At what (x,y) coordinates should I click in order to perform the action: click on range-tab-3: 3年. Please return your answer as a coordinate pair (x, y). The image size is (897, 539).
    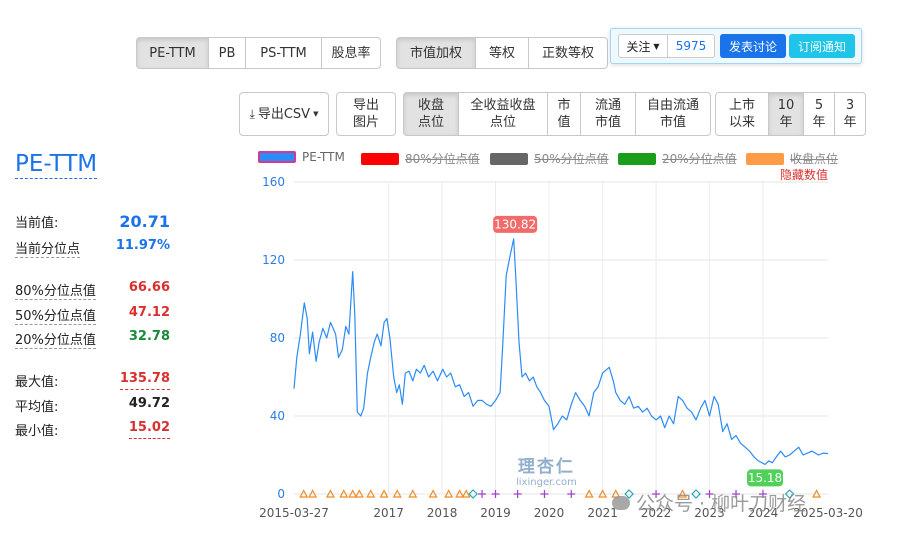
    Looking at the image, I should click on (850, 114).